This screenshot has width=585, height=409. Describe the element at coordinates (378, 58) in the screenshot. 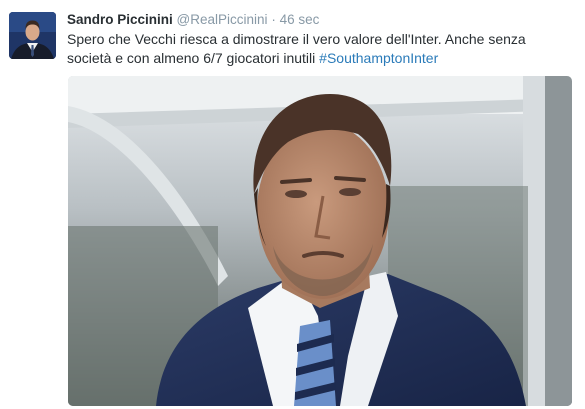

I see `hashtag-link: #SouthamptonInter` at that location.